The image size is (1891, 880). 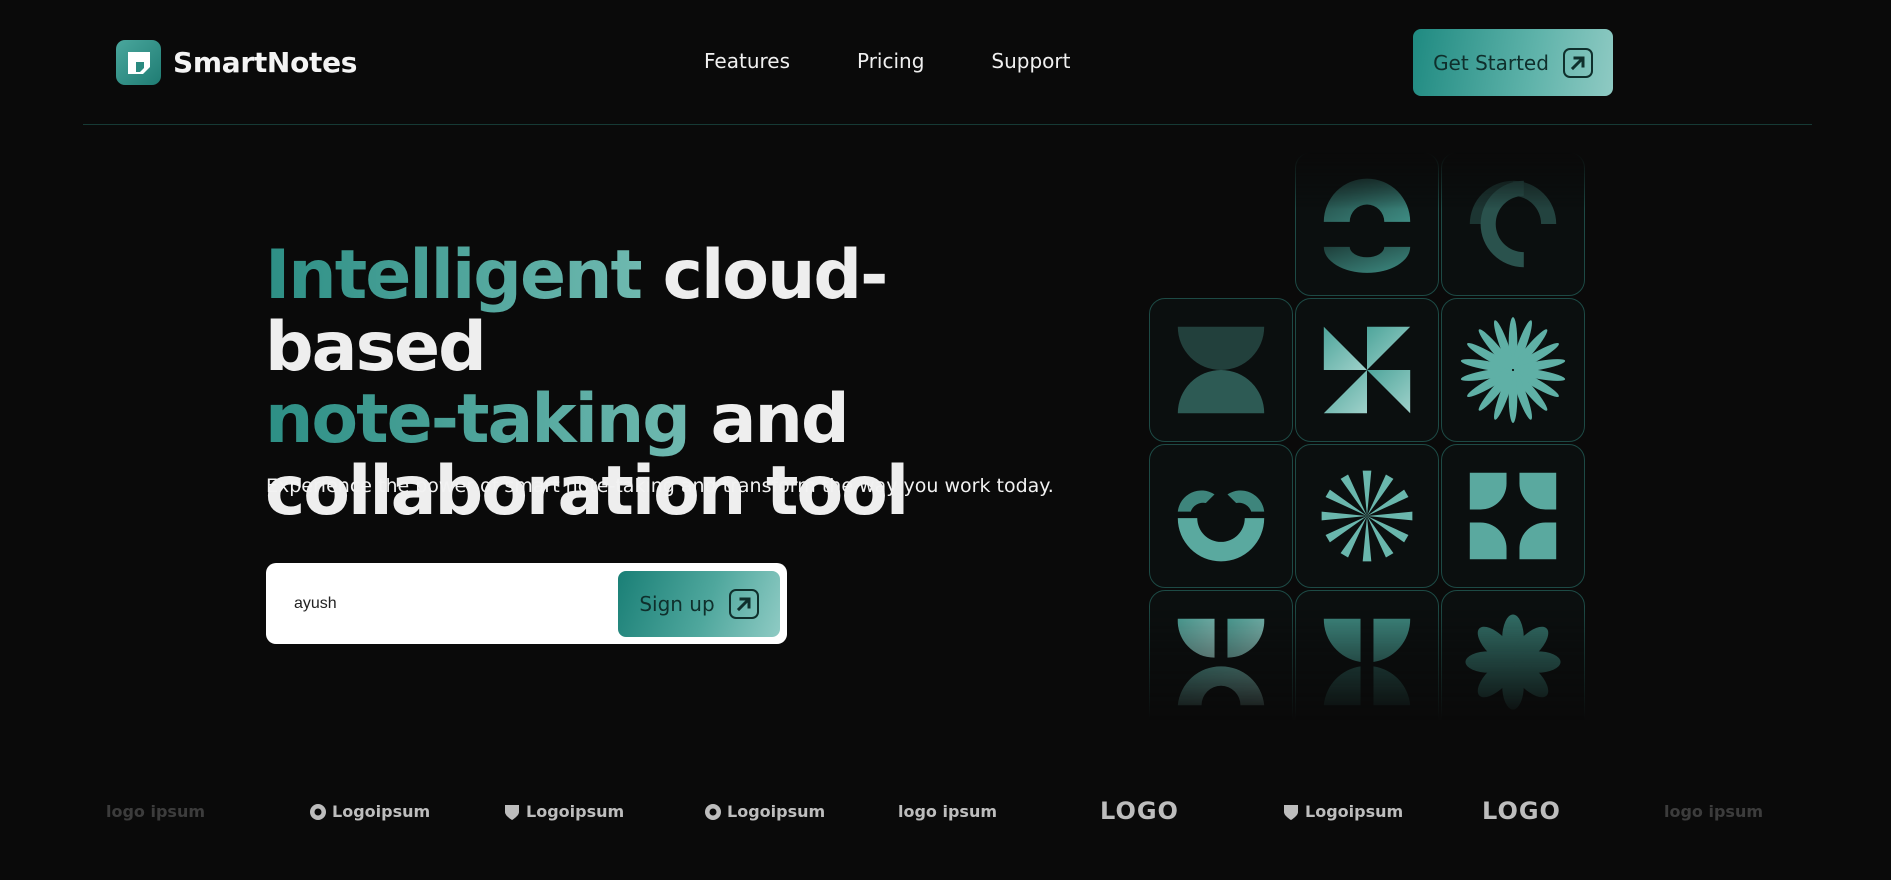 I want to click on hero-title-accent-2: note-taking, so click(x=478, y=419).